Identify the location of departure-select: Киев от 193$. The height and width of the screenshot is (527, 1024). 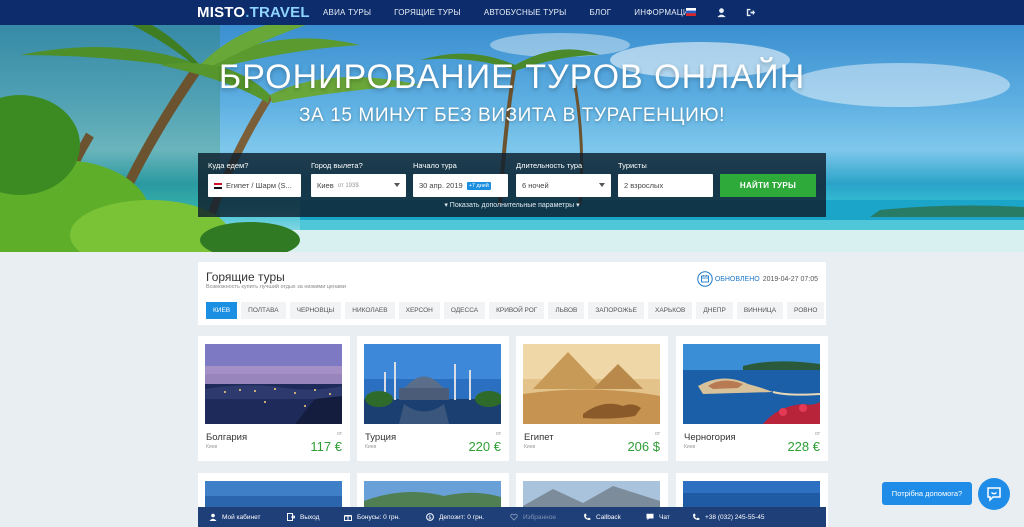
(358, 185).